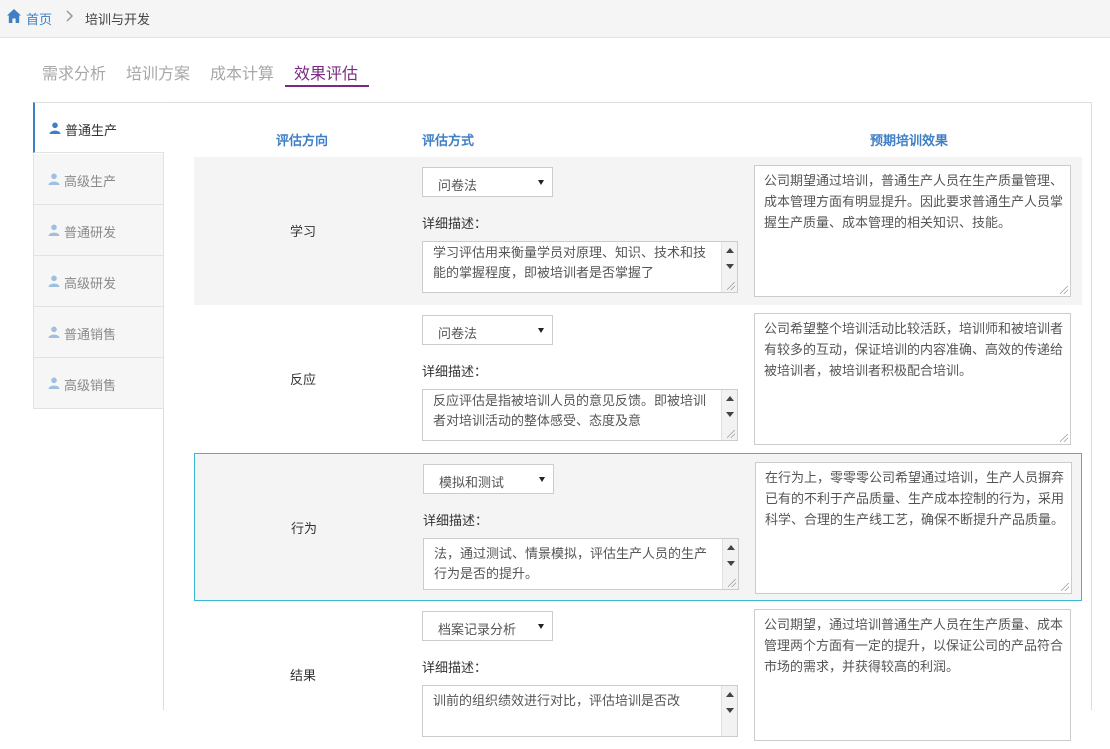  I want to click on home-icon, so click(14, 16).